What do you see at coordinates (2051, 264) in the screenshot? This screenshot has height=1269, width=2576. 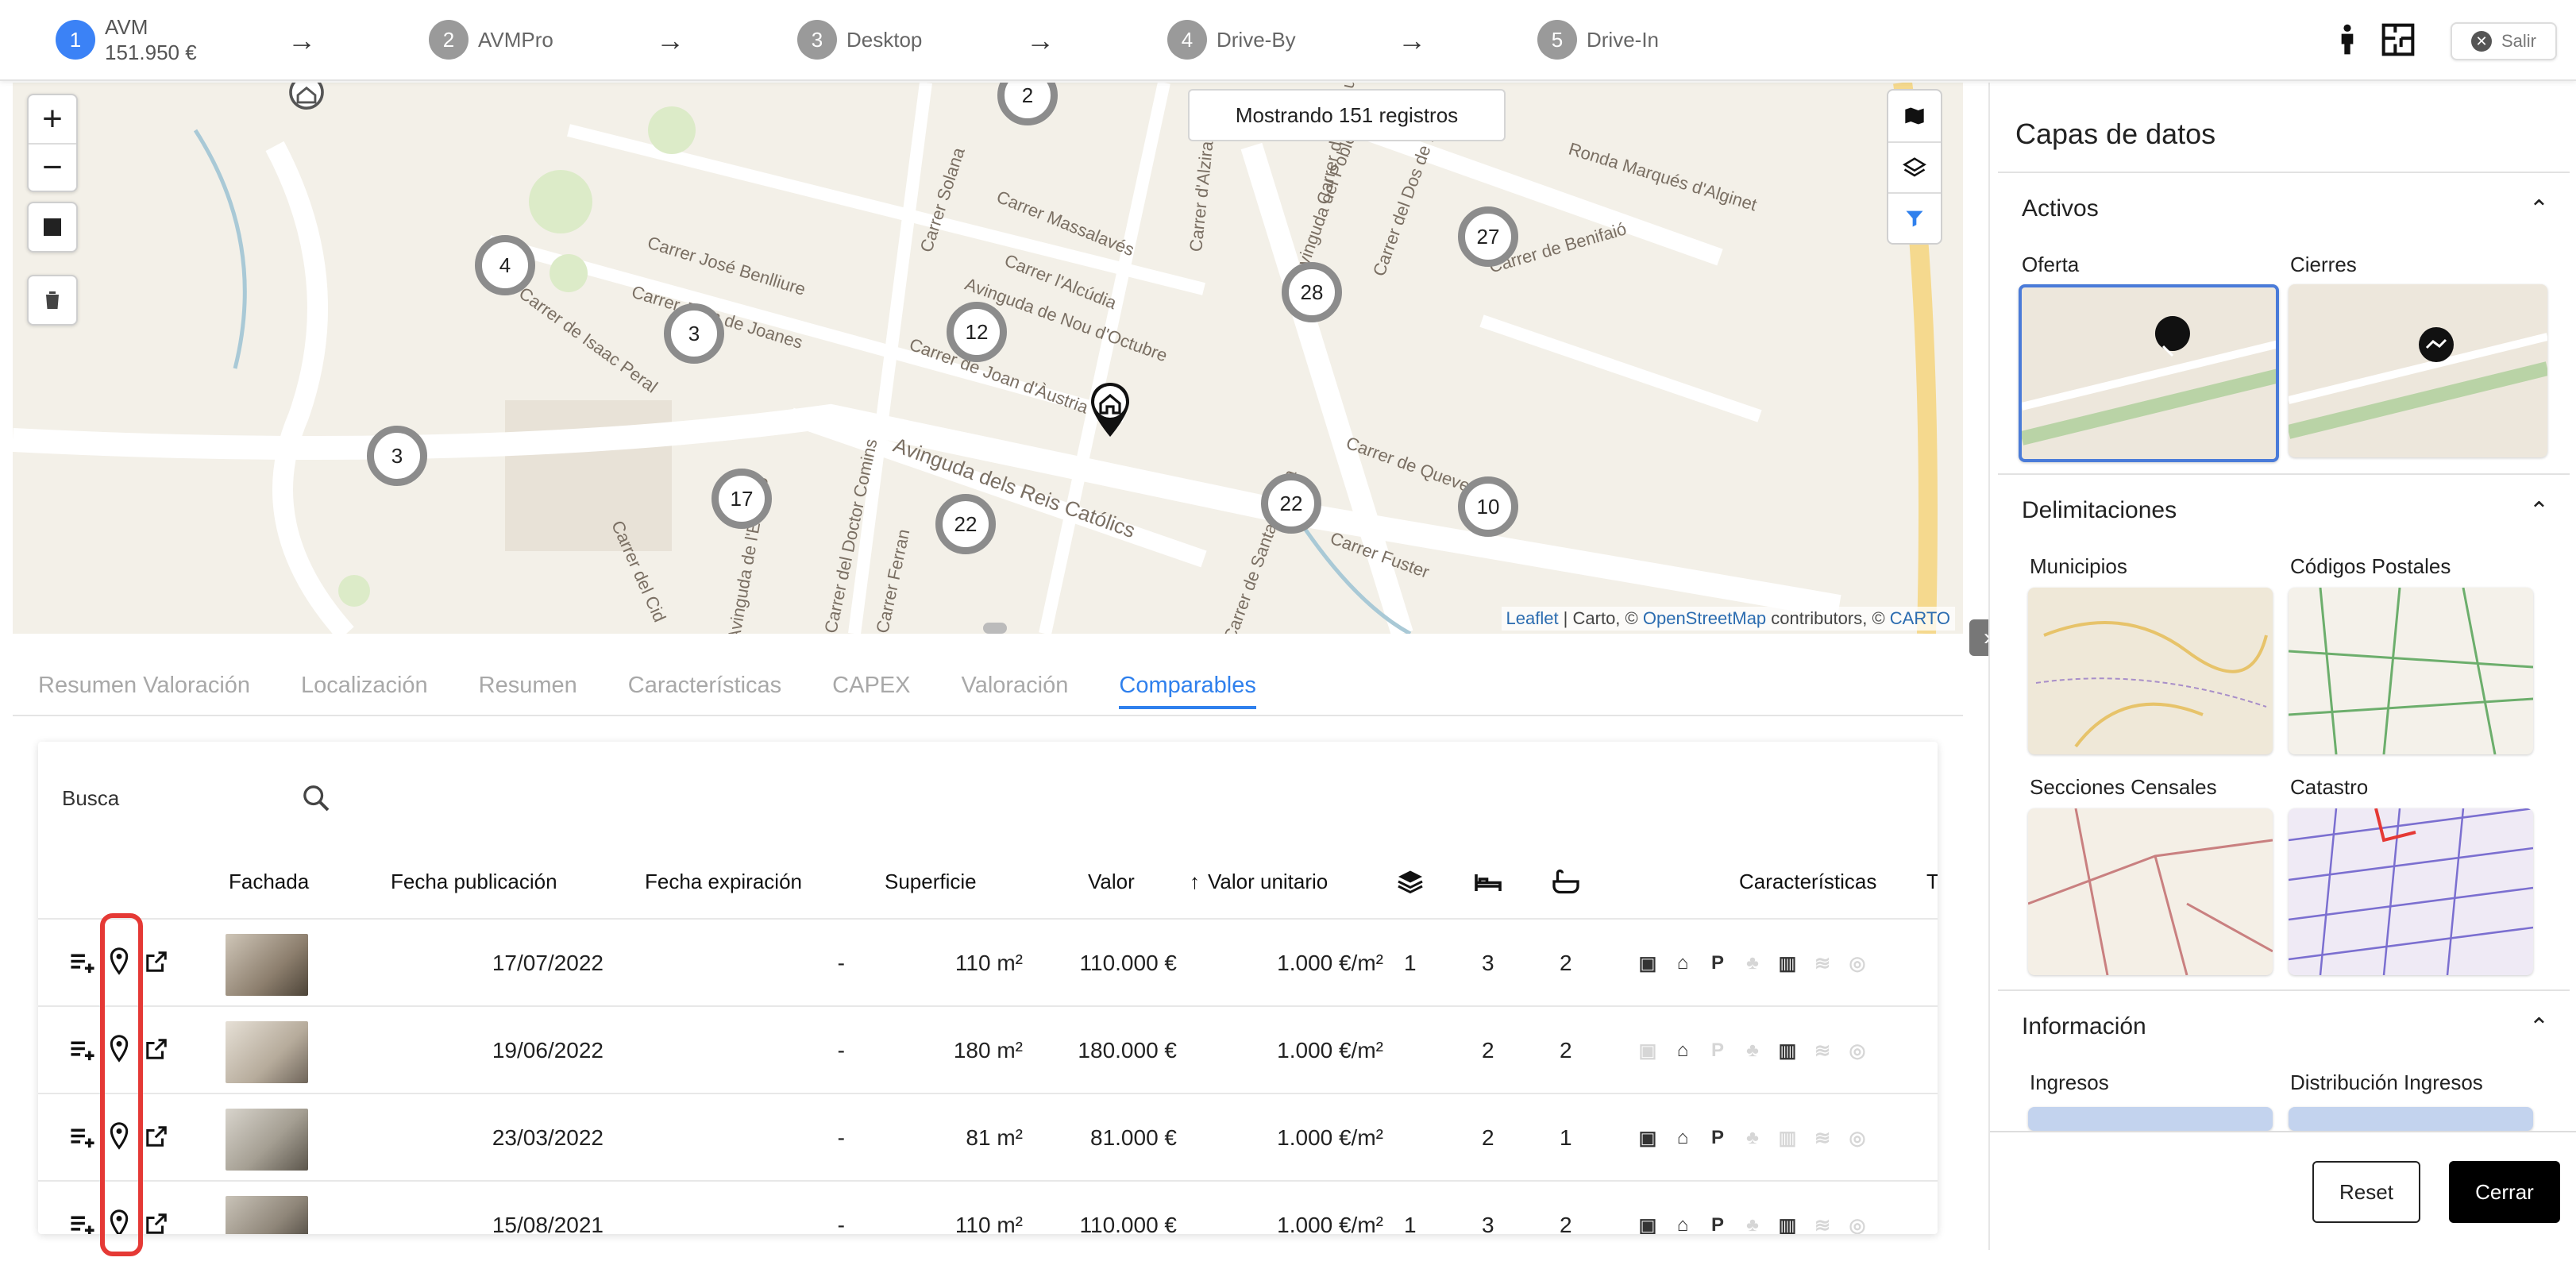 I see `tile-label: Oferta` at bounding box center [2051, 264].